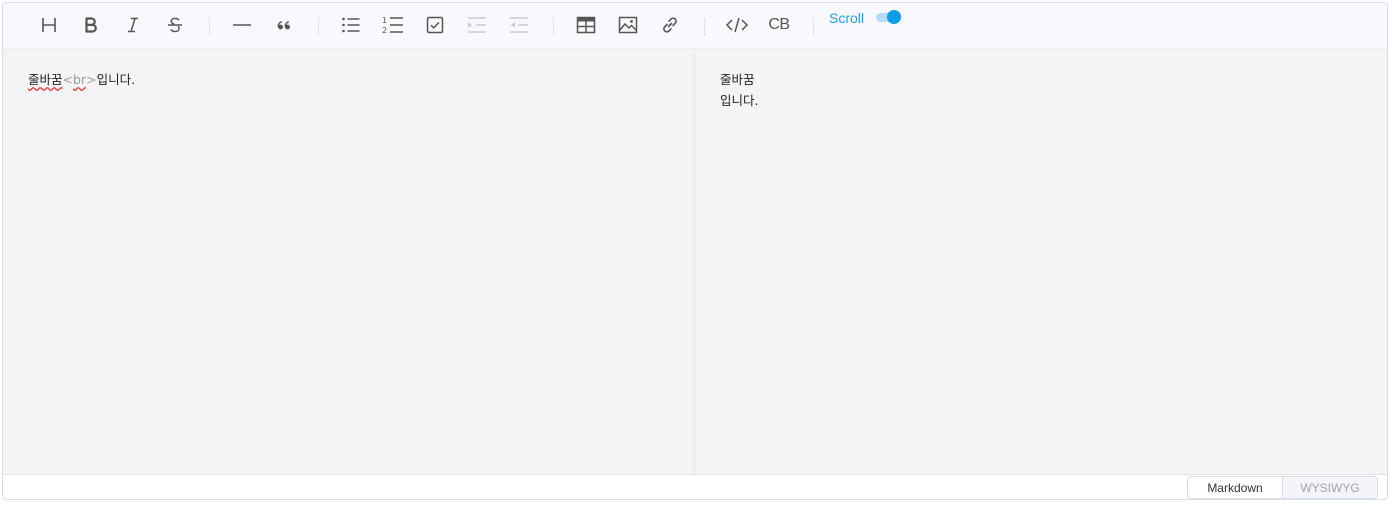 The height and width of the screenshot is (505, 1392). Describe the element at coordinates (739, 100) in the screenshot. I see `preview-line: 입니다.` at that location.